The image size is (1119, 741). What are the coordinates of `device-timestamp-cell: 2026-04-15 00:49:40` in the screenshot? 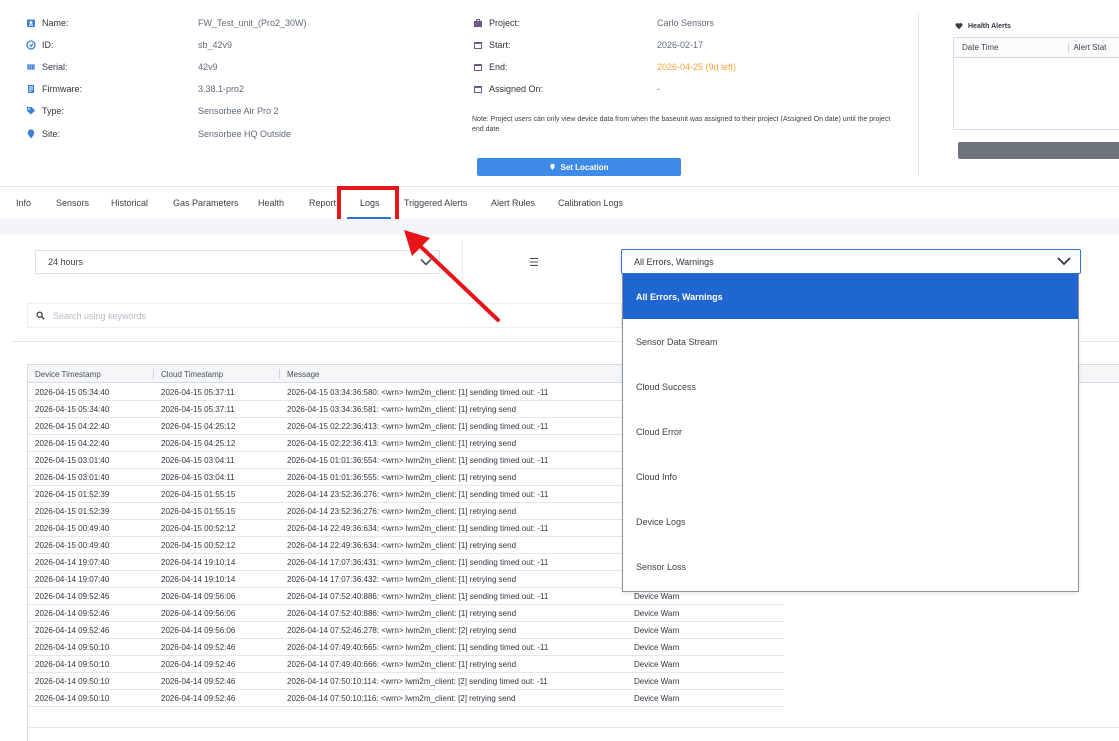 It's located at (72, 545).